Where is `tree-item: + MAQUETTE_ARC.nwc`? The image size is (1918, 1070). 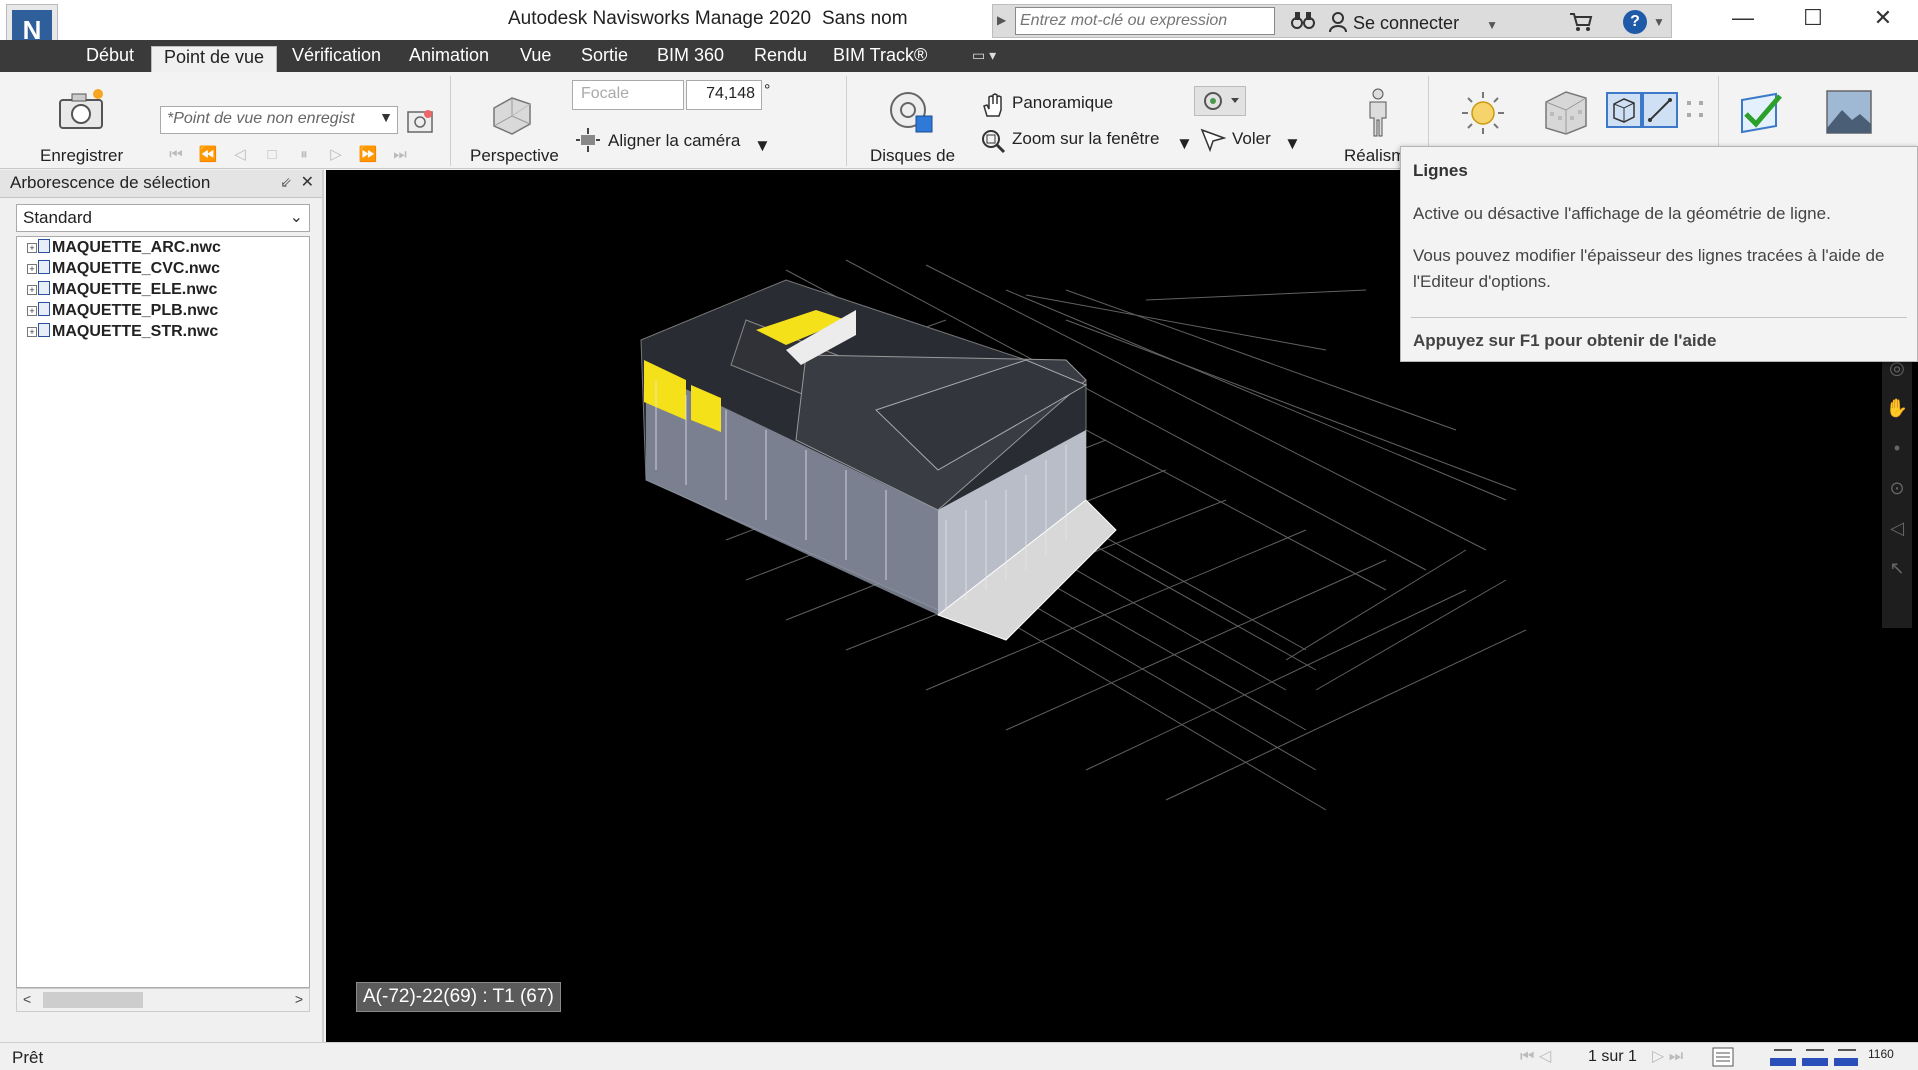 tree-item: + MAQUETTE_ARC.nwc is located at coordinates (163, 249).